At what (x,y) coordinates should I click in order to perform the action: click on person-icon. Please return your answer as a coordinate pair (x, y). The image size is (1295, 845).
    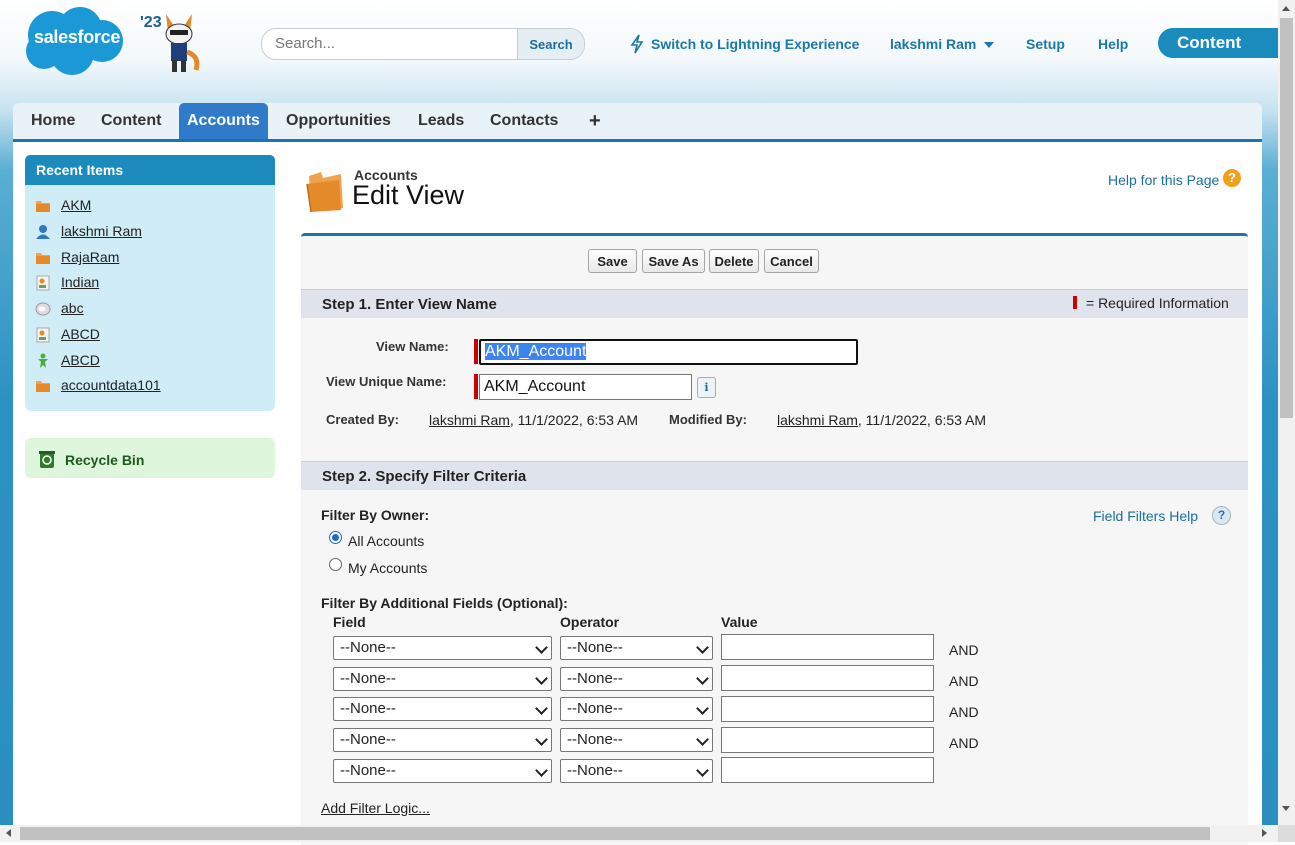
    Looking at the image, I should click on (43, 360).